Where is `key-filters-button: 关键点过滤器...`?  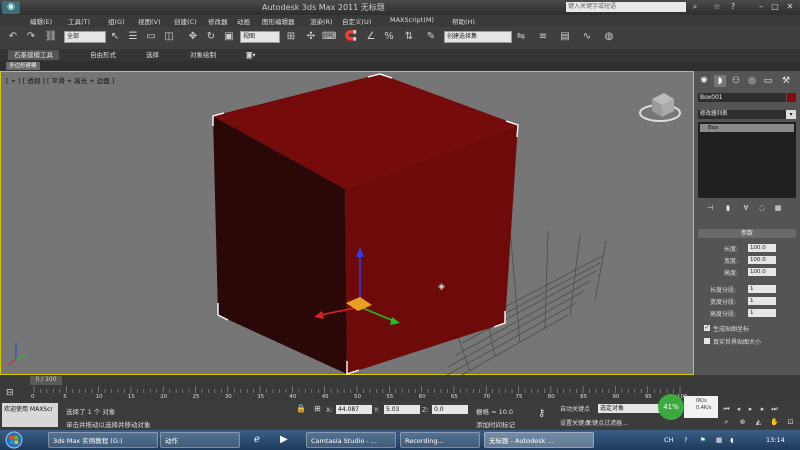 key-filters-button: 关键点过滤器... is located at coordinates (607, 422).